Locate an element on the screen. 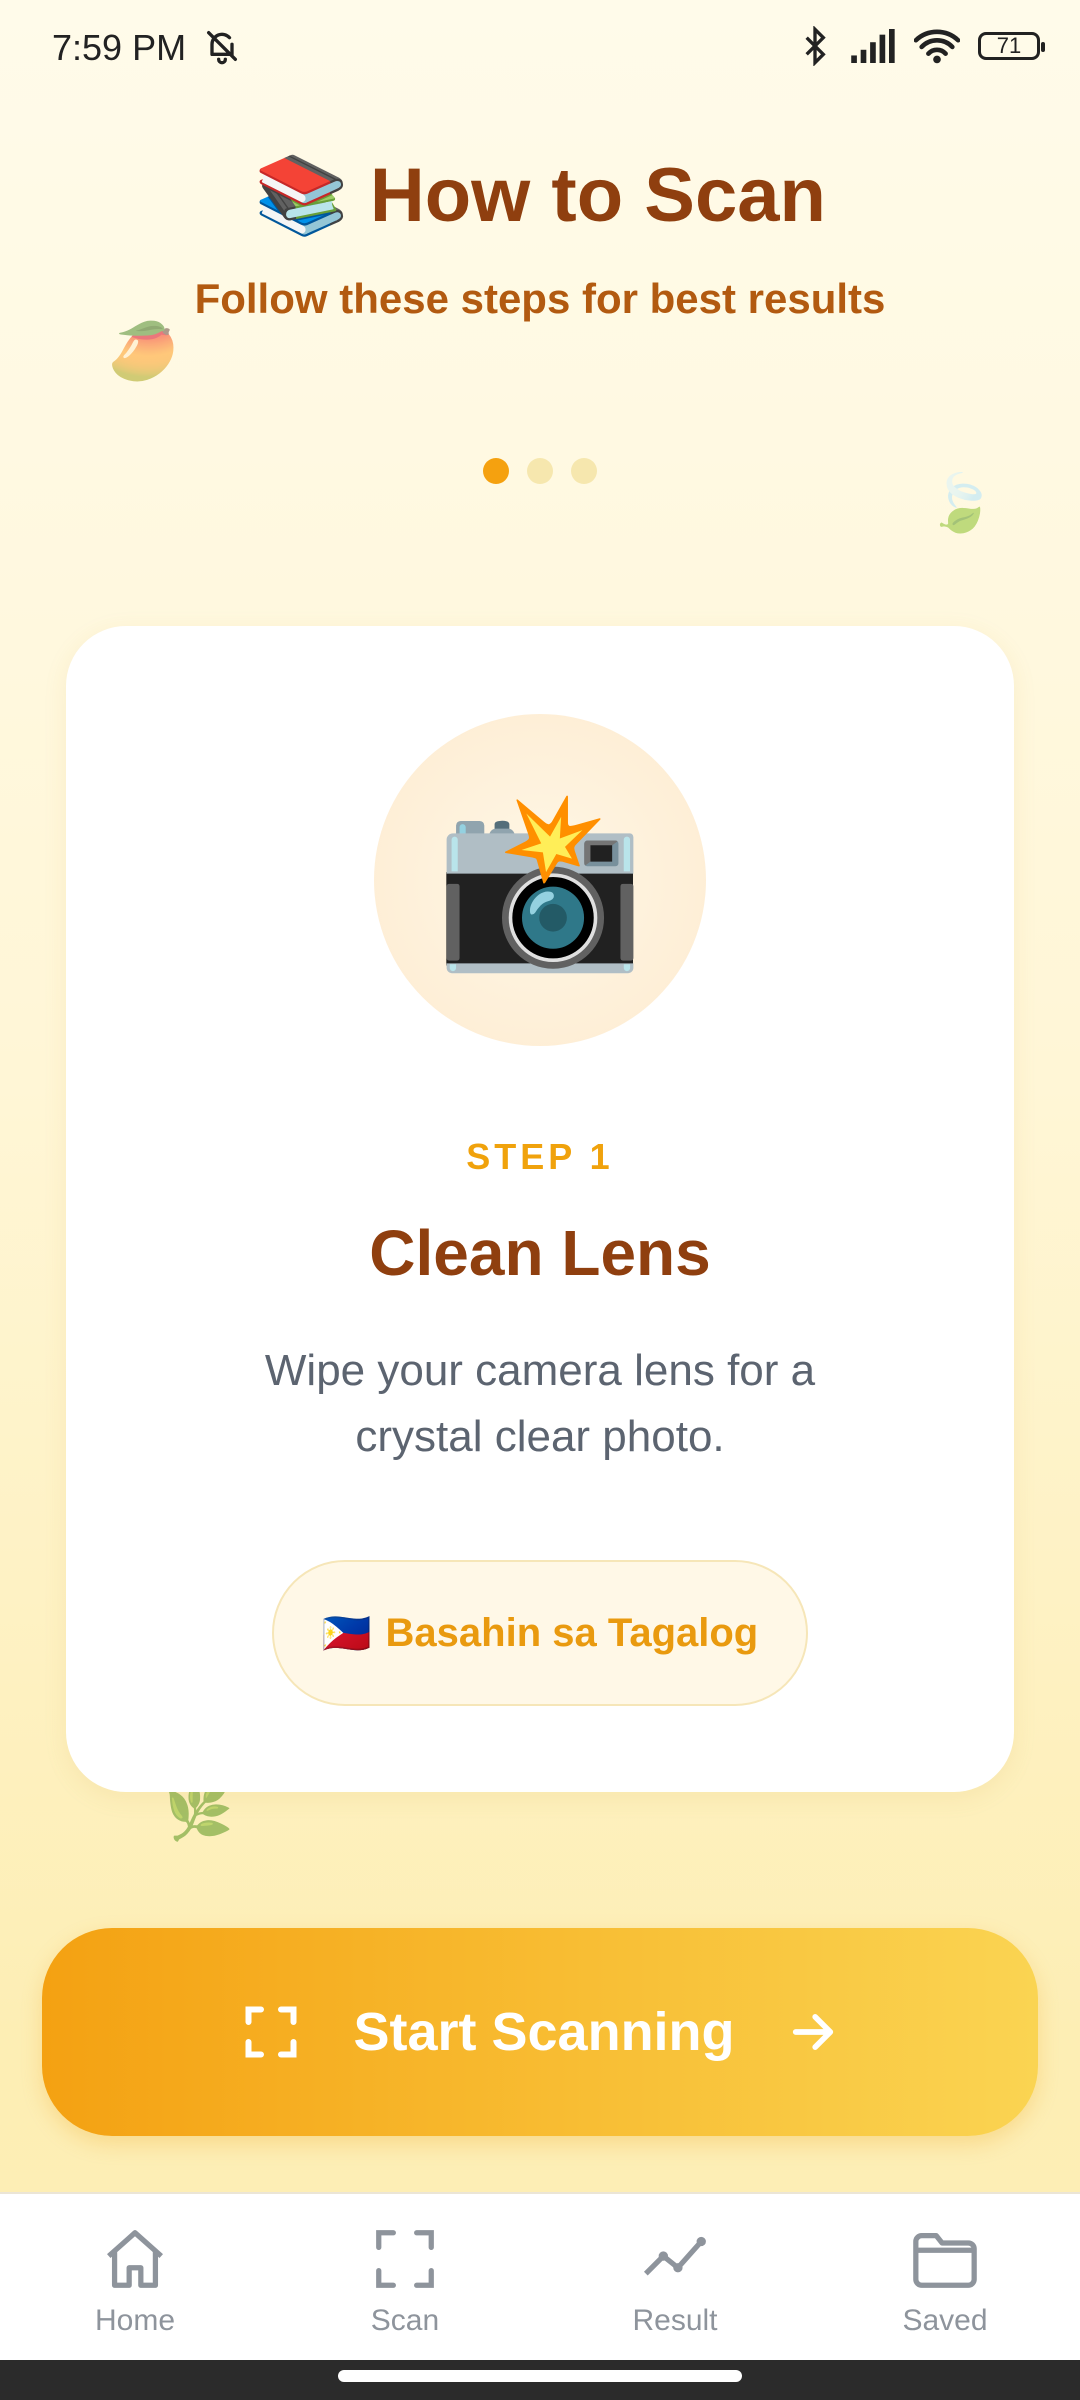  read-in-tagalog-button: 🇵🇭 Basahin sa Tagalog is located at coordinates (540, 1633).